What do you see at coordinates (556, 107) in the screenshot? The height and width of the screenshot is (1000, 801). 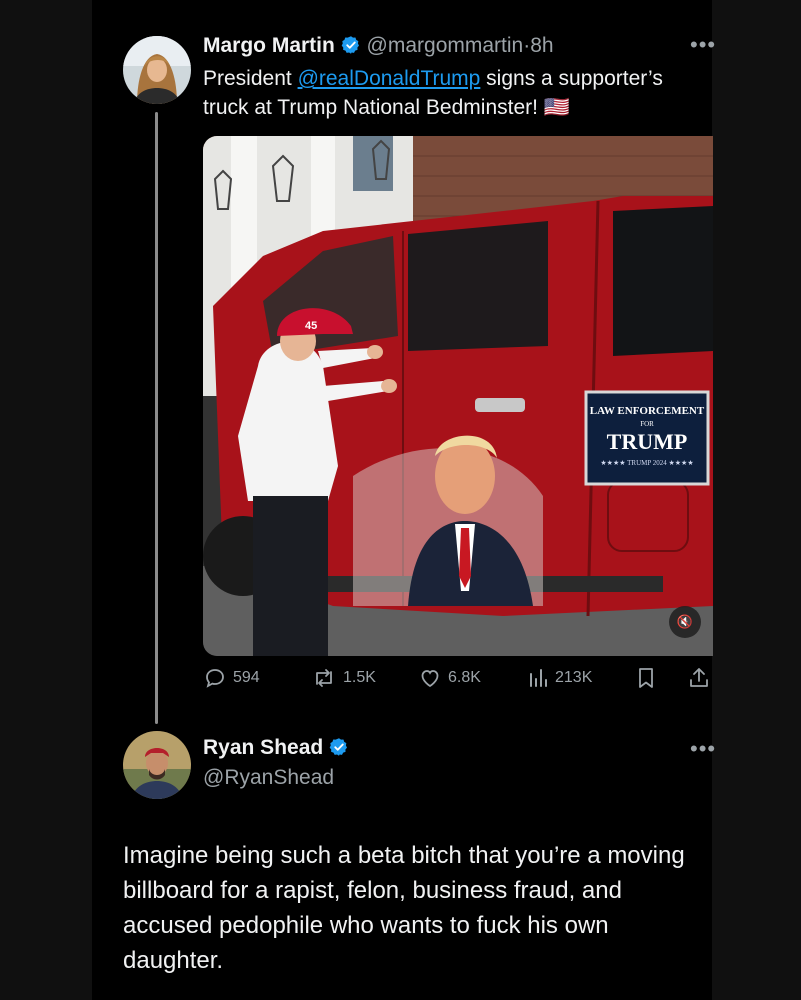 I see `us-flag-icon: 🇺🇸` at bounding box center [556, 107].